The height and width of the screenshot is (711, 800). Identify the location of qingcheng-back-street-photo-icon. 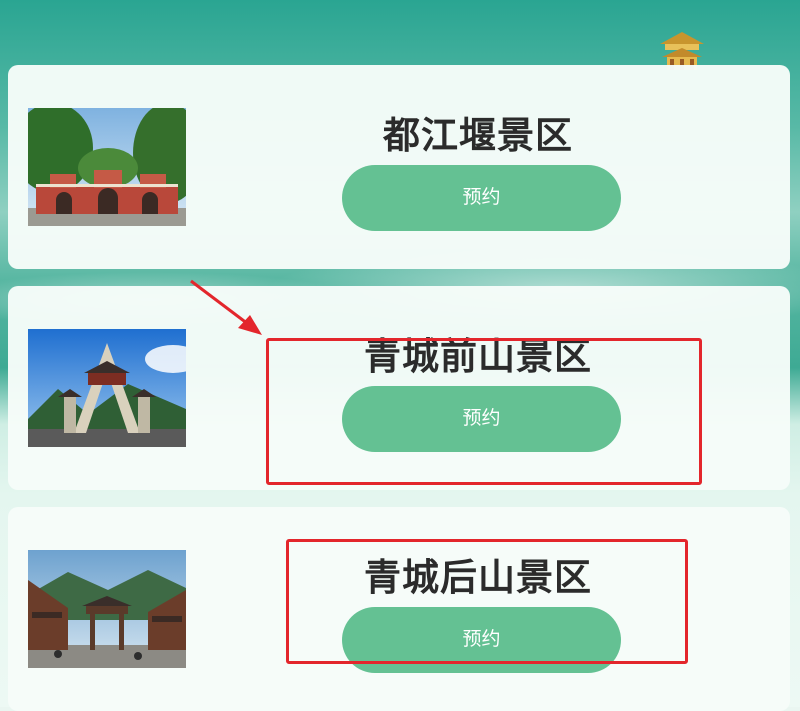
(107, 609).